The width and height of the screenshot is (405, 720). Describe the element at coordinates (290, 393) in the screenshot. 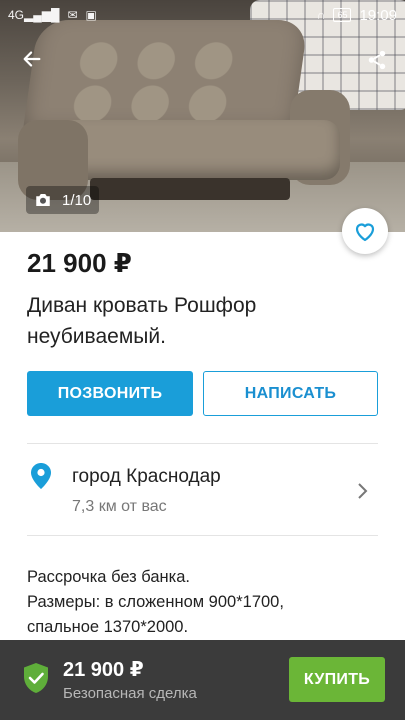

I see `write-button: НАПИСАТЬ` at that location.